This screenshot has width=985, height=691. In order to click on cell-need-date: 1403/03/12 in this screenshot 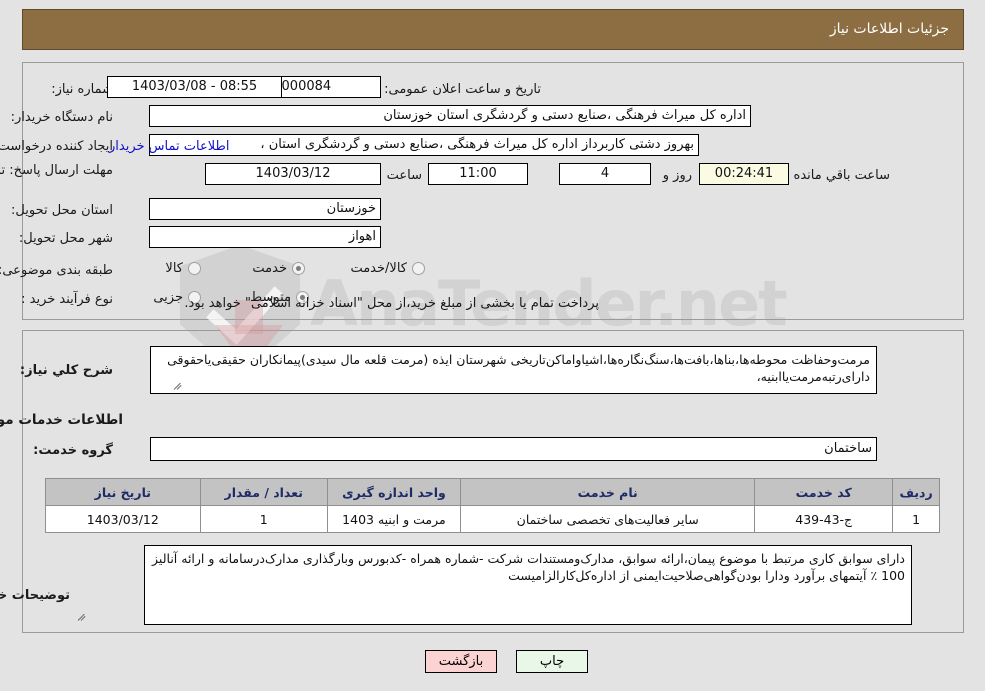, I will do `click(123, 519)`.